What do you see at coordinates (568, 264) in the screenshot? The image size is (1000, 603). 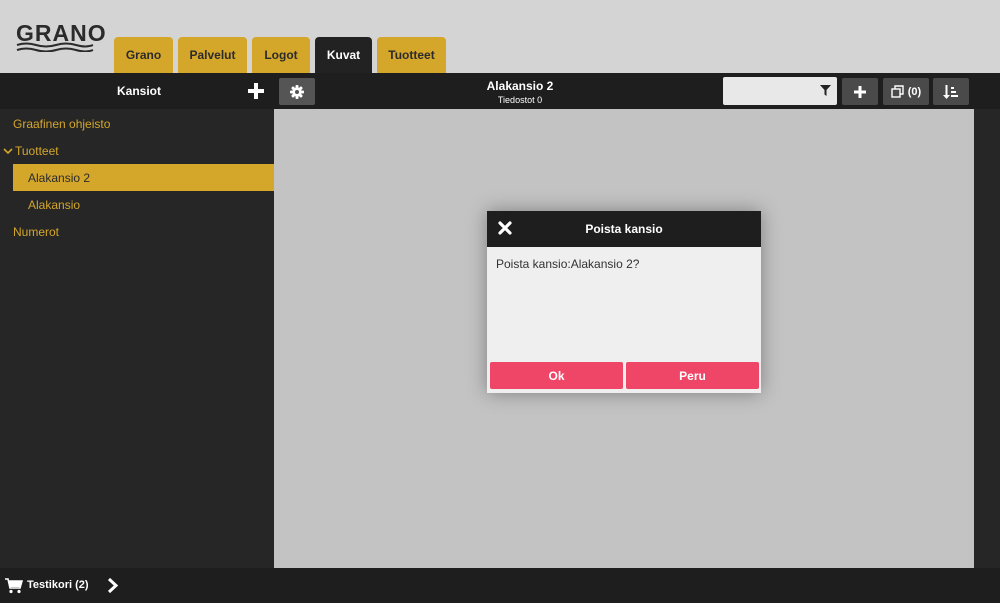 I see `dialog-message: Poista kansio:Alakansio 2?` at bounding box center [568, 264].